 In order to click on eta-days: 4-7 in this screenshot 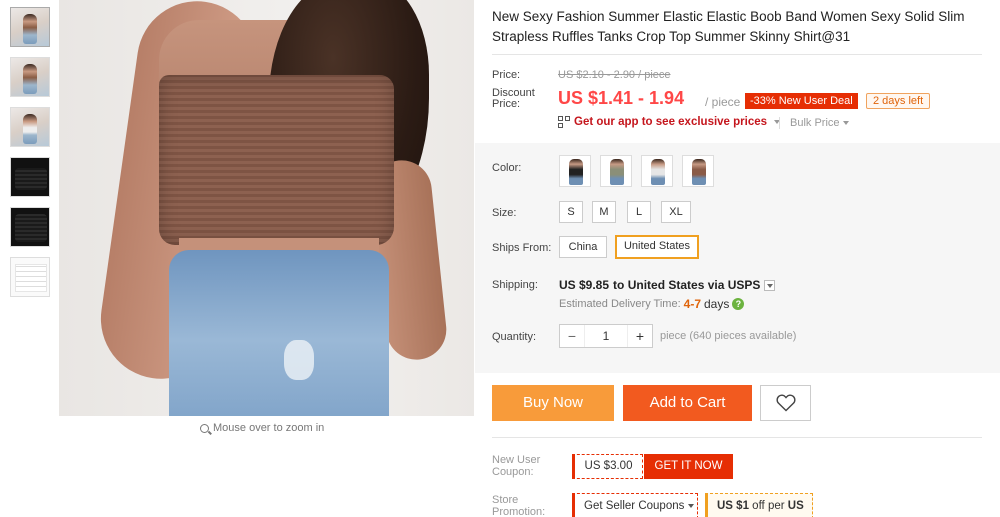, I will do `click(692, 304)`.